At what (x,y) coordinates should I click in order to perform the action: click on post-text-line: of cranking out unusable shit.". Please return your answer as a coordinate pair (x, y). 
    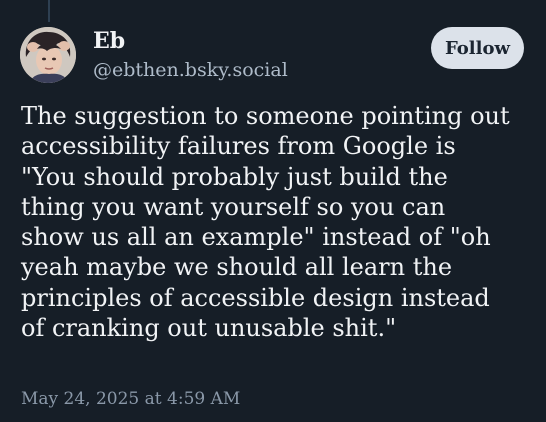
    Looking at the image, I should click on (209, 328).